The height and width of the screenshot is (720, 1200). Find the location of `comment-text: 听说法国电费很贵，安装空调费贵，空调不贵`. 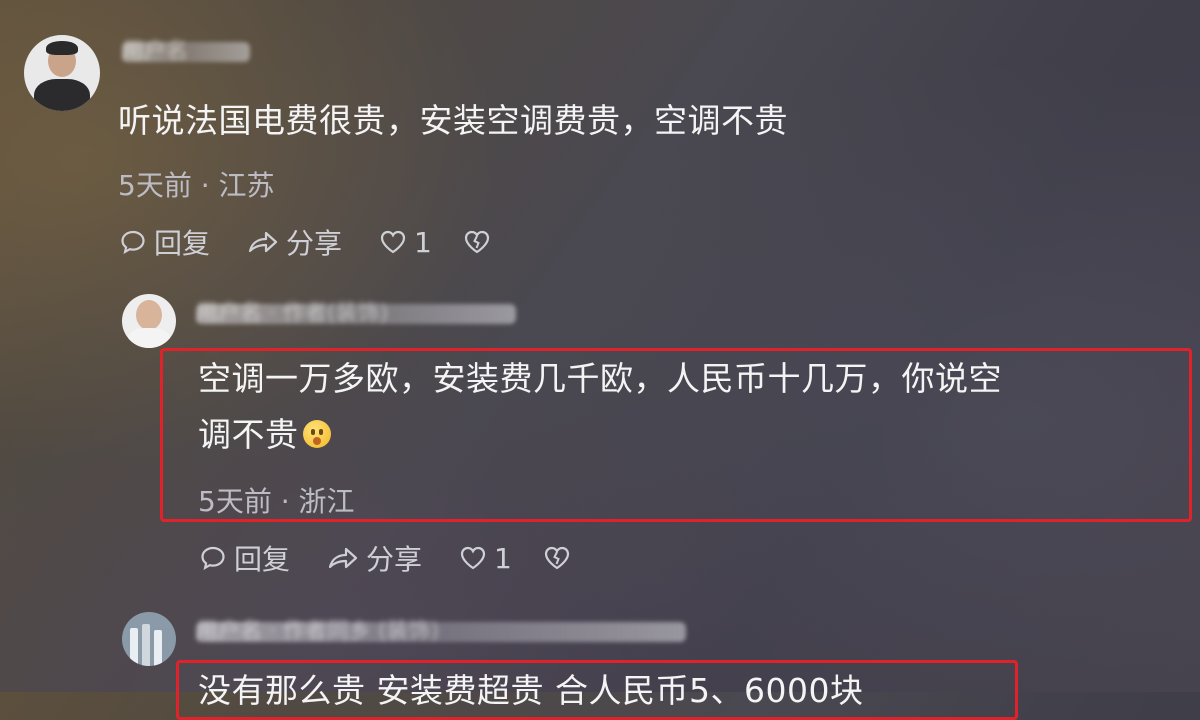

comment-text: 听说法国电费很贵，安装空调费贵，空调不贵 is located at coordinates (453, 120).